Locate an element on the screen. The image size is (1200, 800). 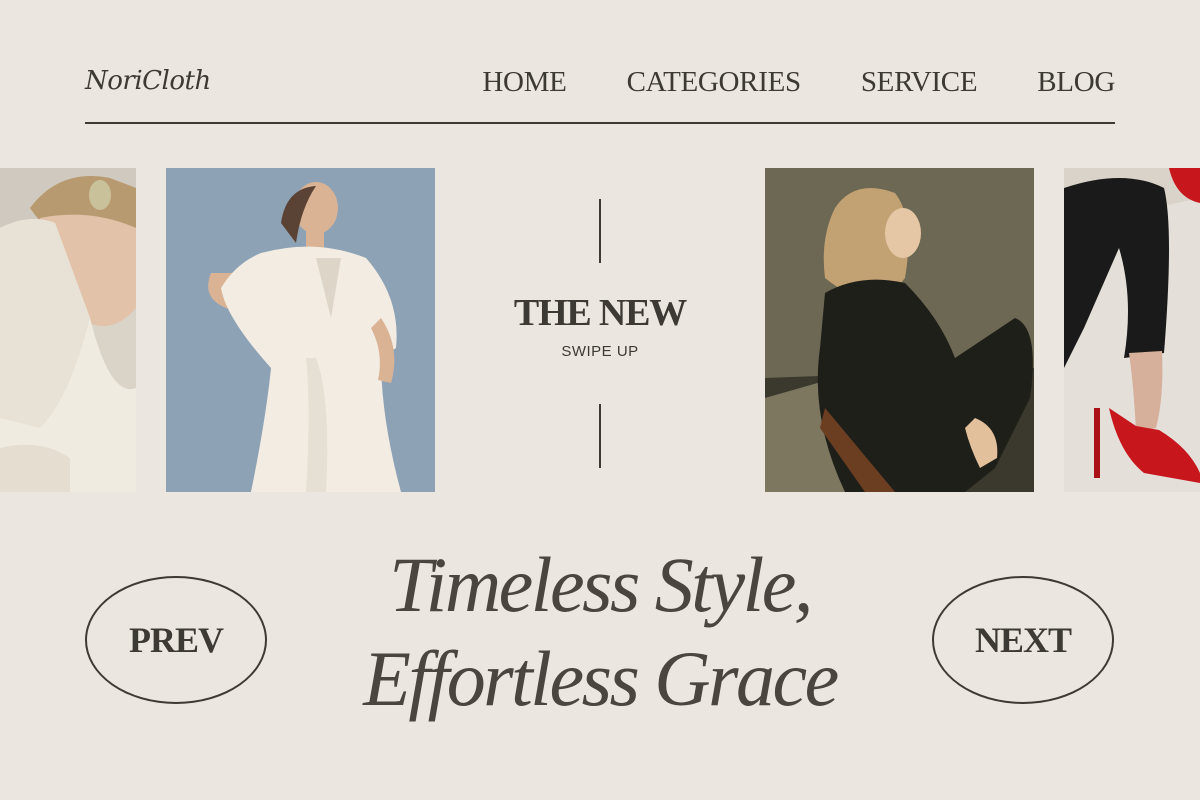
woman-in-white-dress-photo is located at coordinates (300, 330).